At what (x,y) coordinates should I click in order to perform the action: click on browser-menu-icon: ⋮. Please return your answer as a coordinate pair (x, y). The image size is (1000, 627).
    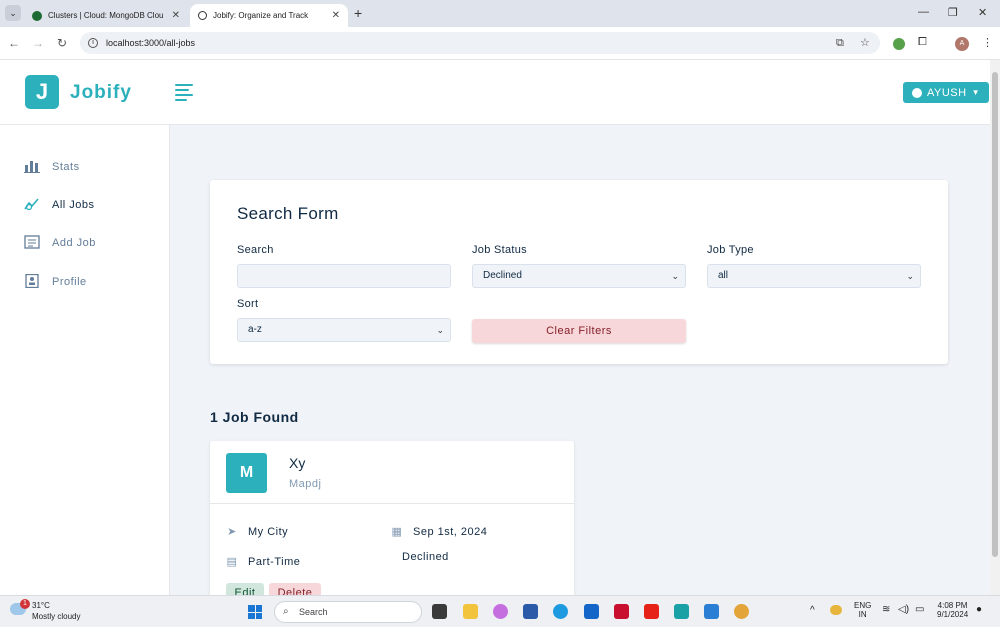
    Looking at the image, I should click on (987, 42).